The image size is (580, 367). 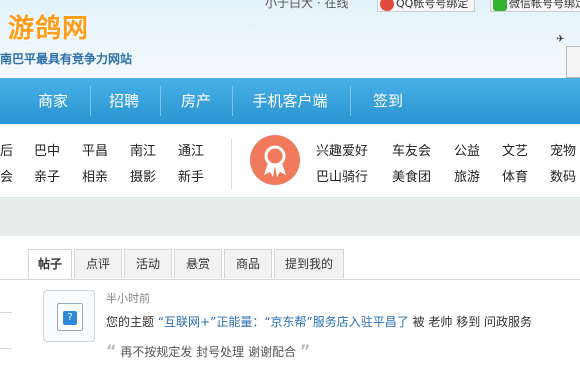 What do you see at coordinates (6, 175) in the screenshot?
I see `category-link: 会` at bounding box center [6, 175].